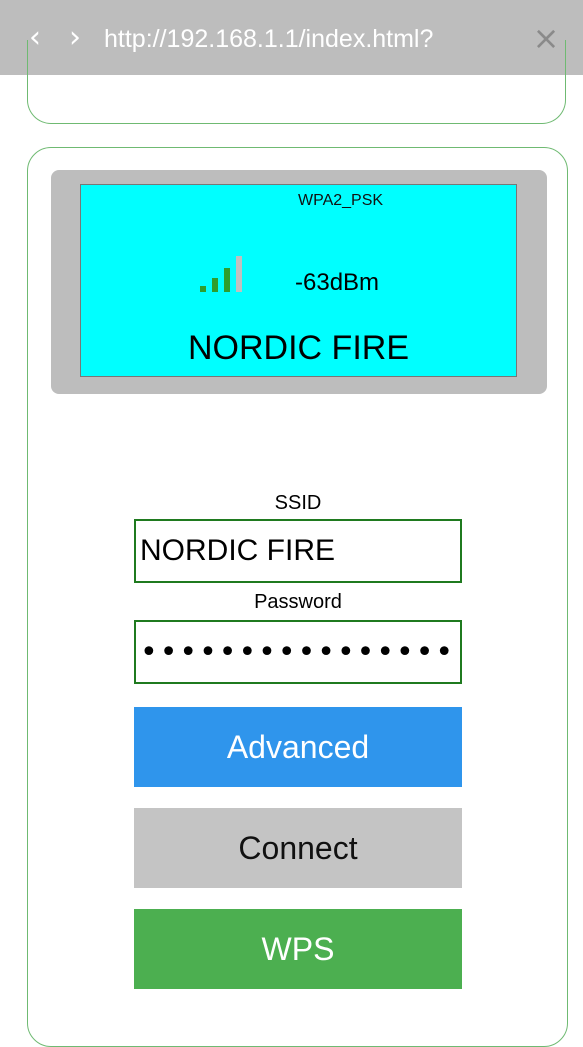  I want to click on ssid-input, so click(298, 551).